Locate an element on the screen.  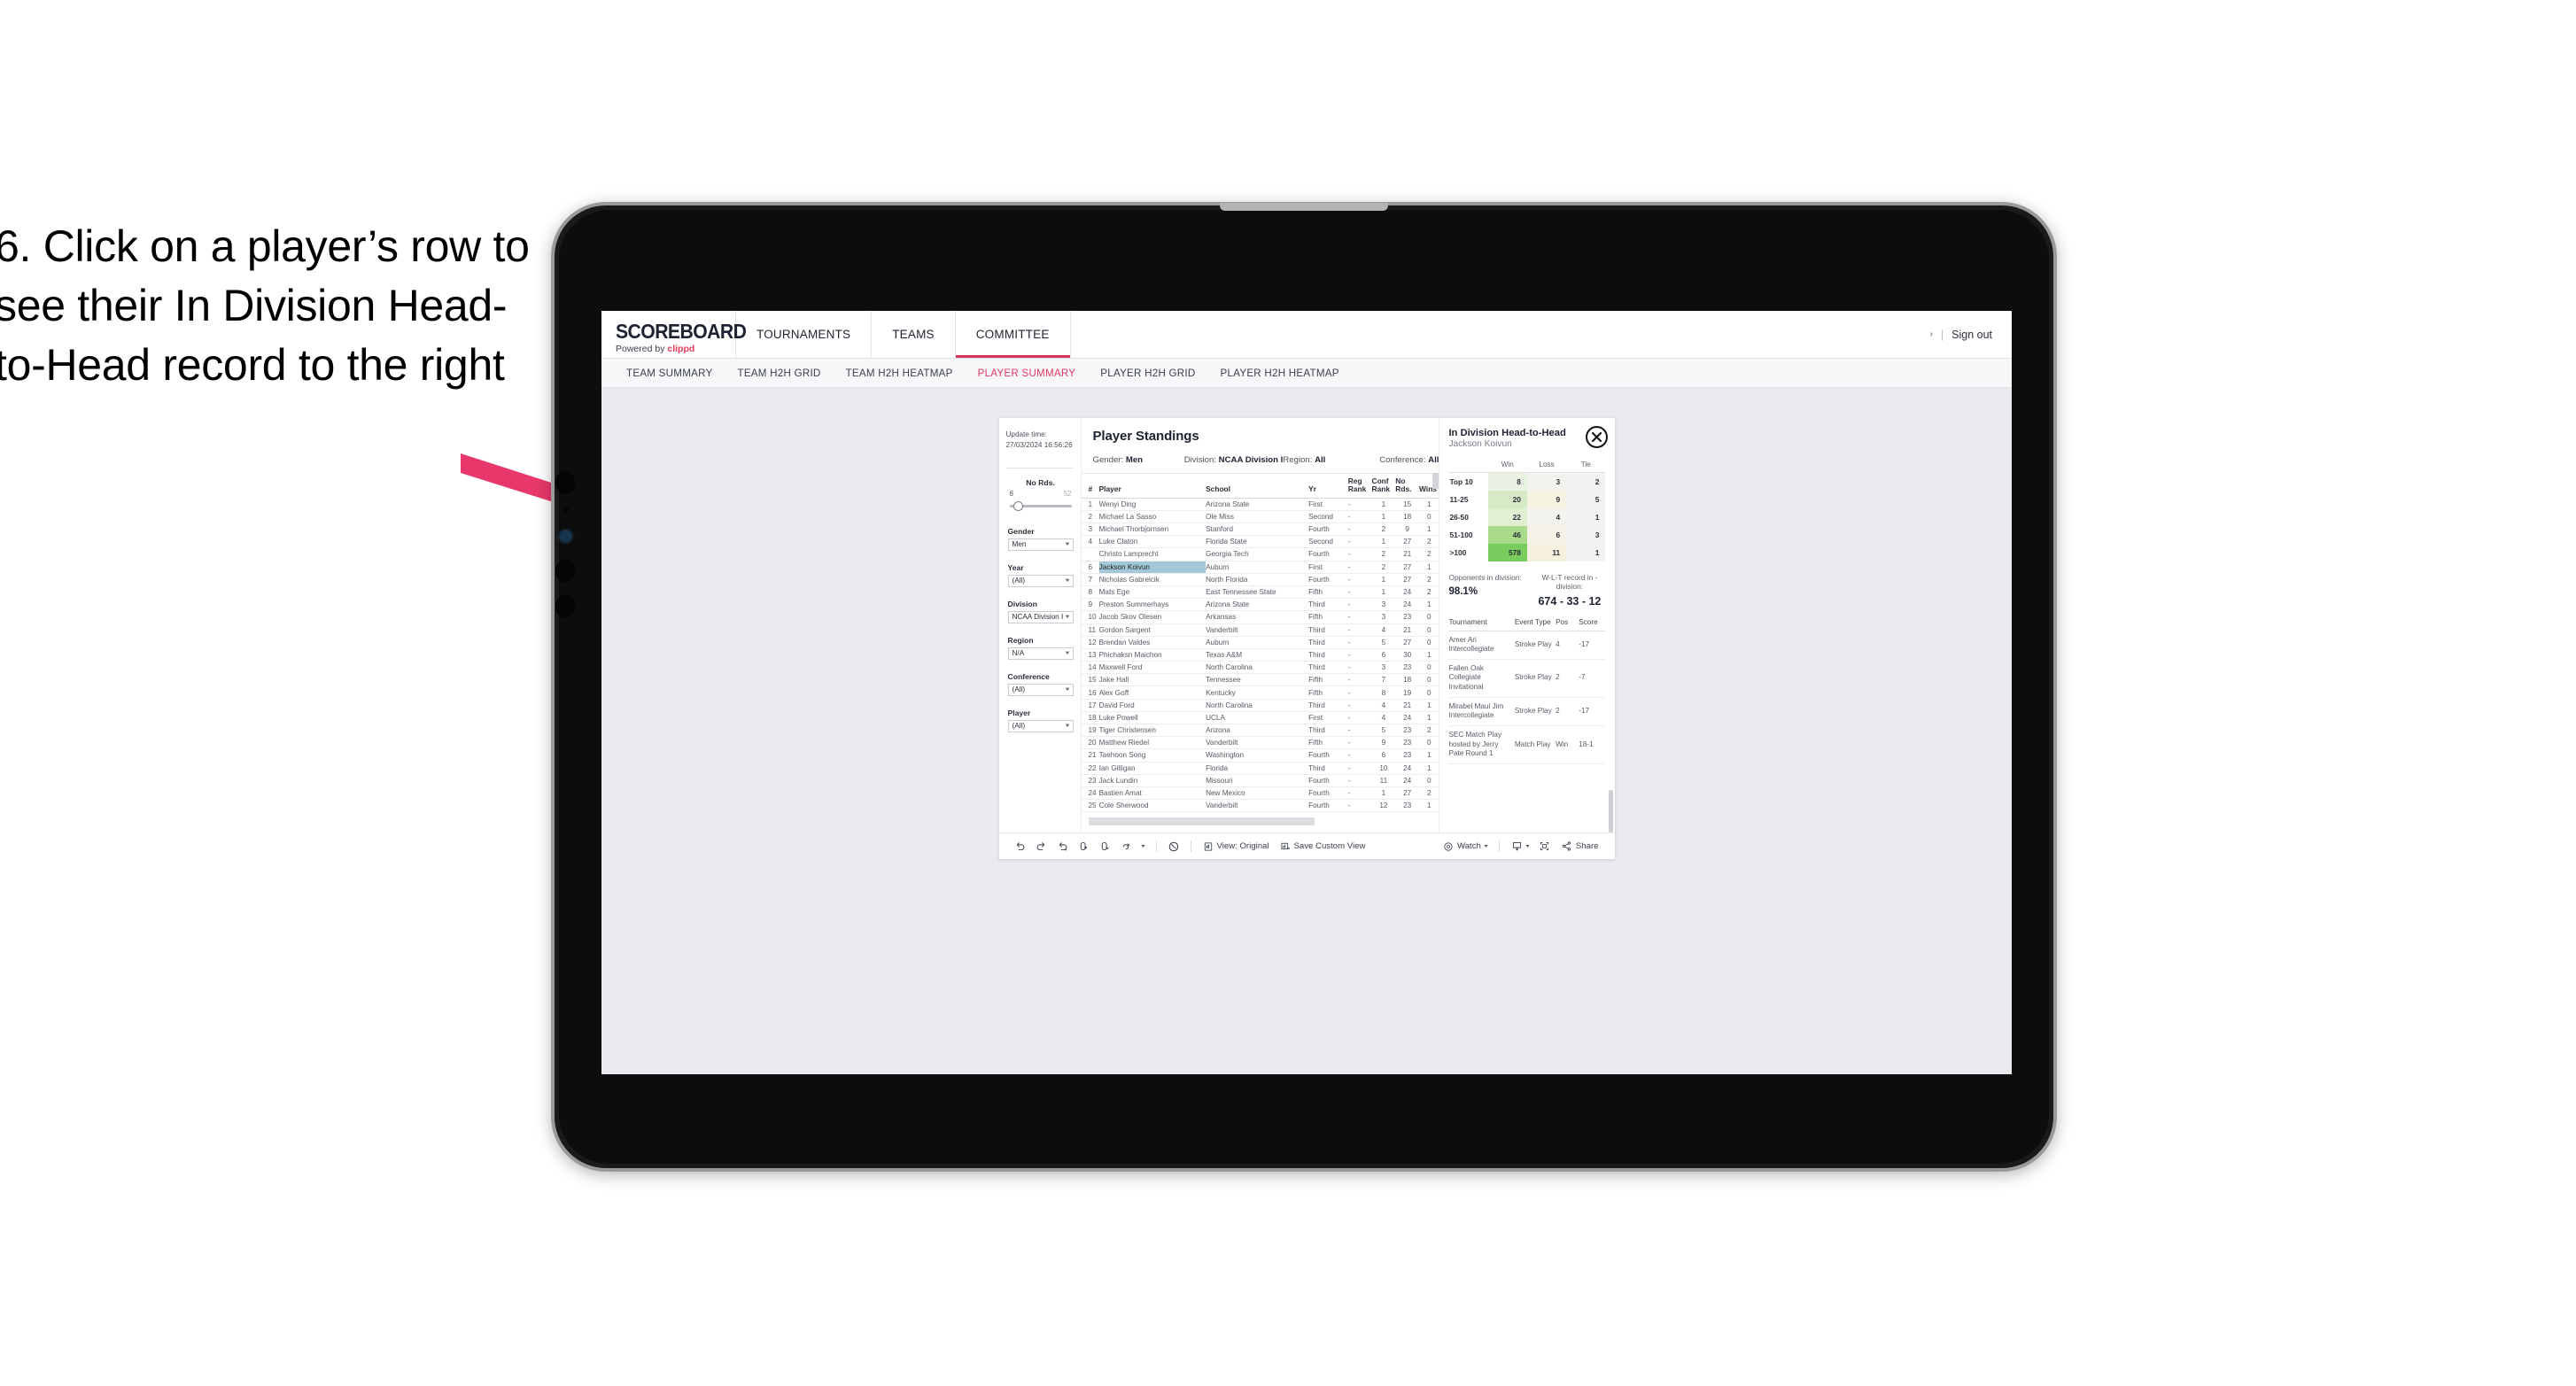
table-row: 14 Maxwell Ford North Carolina Third -3 23 0 is located at coordinates (1260, 668).